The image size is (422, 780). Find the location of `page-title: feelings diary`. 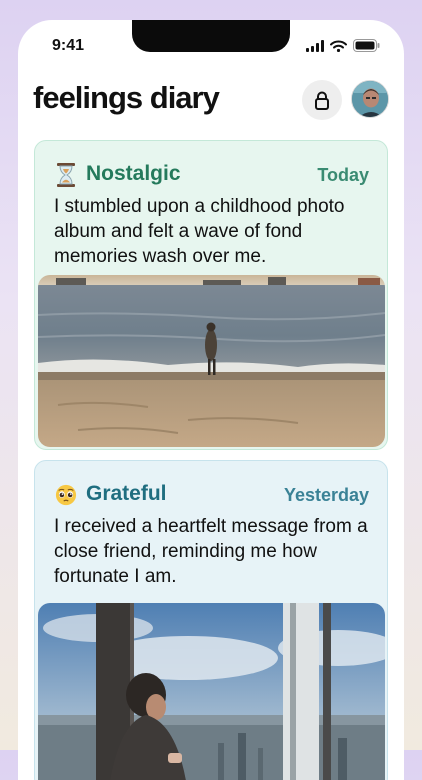

page-title: feelings diary is located at coordinates (126, 97).